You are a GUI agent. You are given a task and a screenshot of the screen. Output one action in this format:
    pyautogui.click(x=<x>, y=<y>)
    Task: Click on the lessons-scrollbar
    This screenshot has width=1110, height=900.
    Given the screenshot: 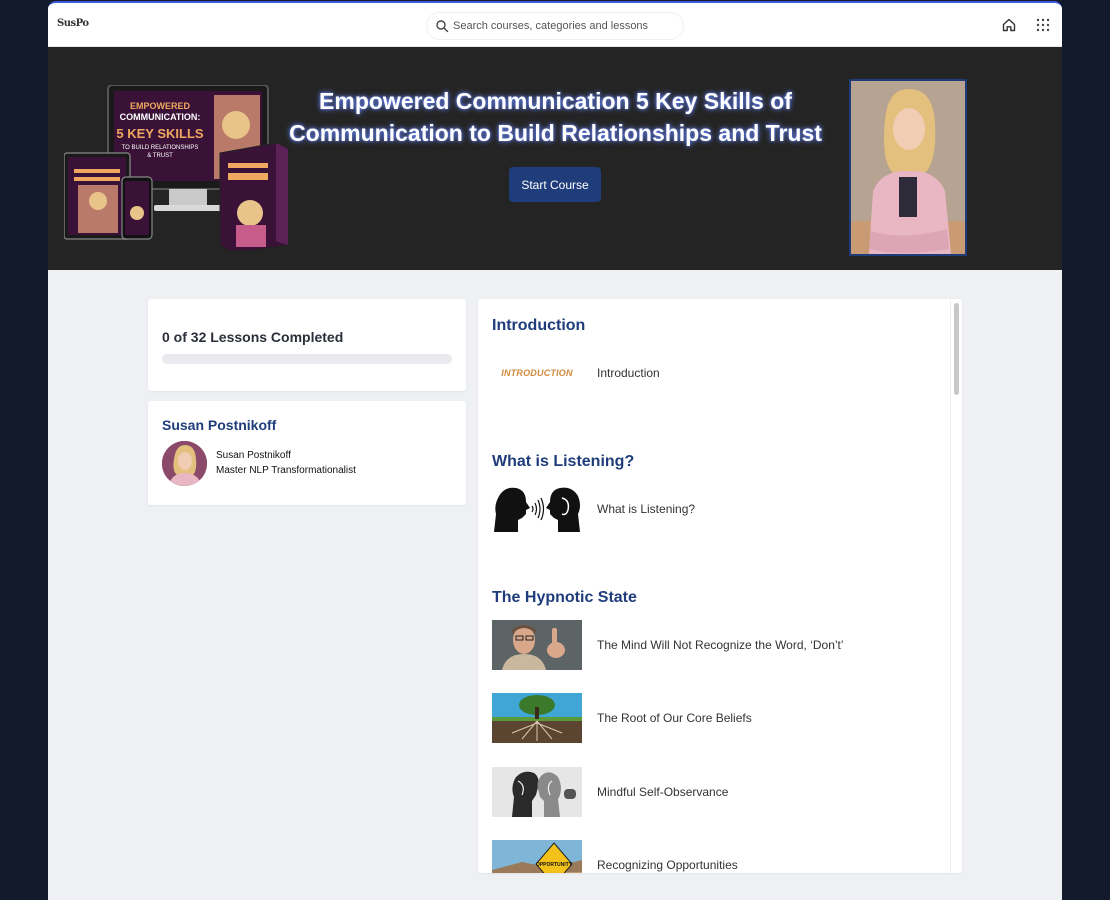 What is the action you would take?
    pyautogui.click(x=956, y=586)
    